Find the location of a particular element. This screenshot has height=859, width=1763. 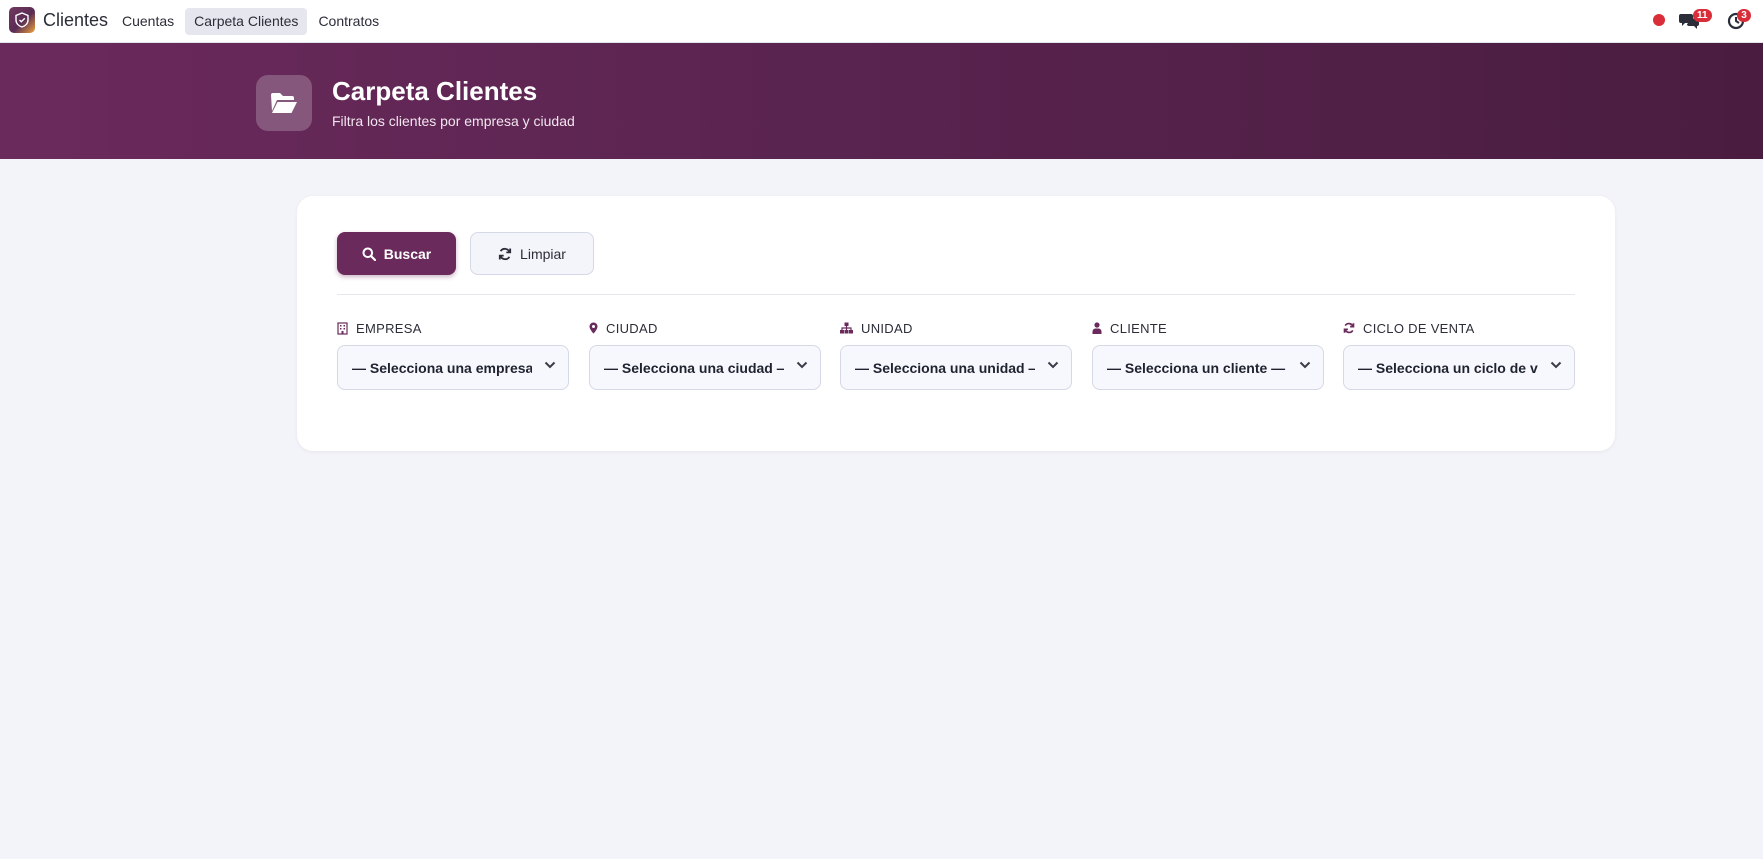

search-button: Buscar is located at coordinates (396, 253).